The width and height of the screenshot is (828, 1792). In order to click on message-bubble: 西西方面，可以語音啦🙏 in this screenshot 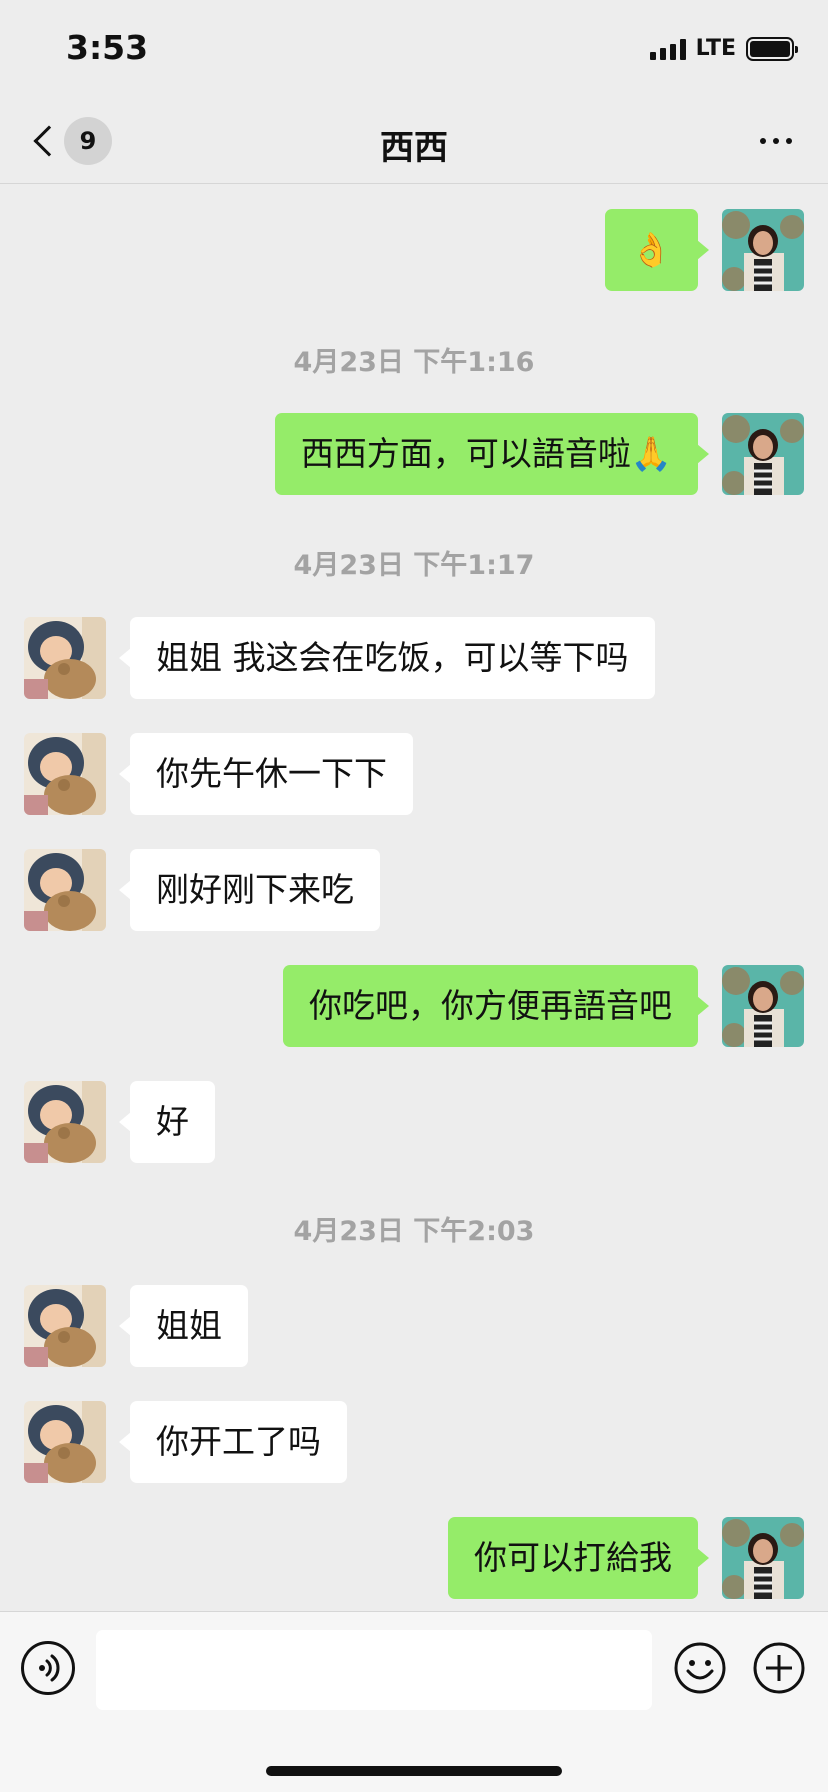, I will do `click(492, 454)`.